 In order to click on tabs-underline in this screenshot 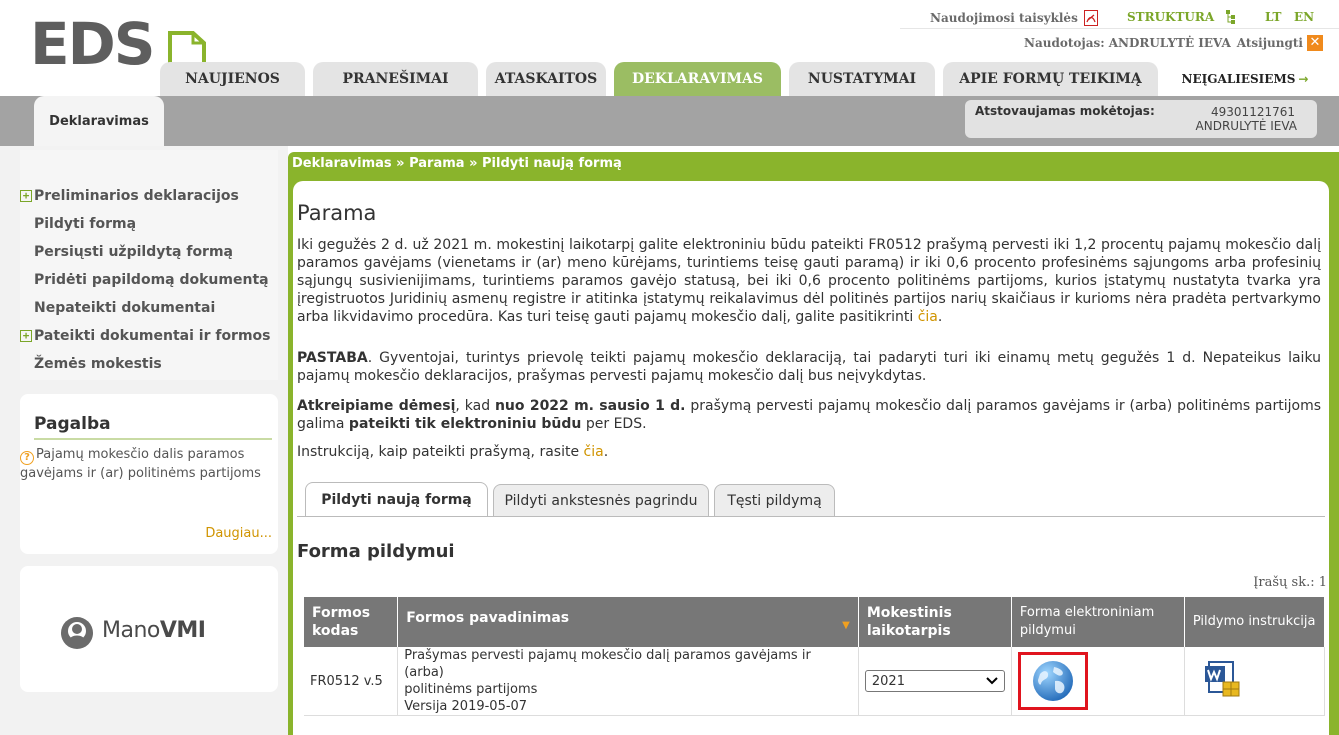, I will do `click(811, 516)`.